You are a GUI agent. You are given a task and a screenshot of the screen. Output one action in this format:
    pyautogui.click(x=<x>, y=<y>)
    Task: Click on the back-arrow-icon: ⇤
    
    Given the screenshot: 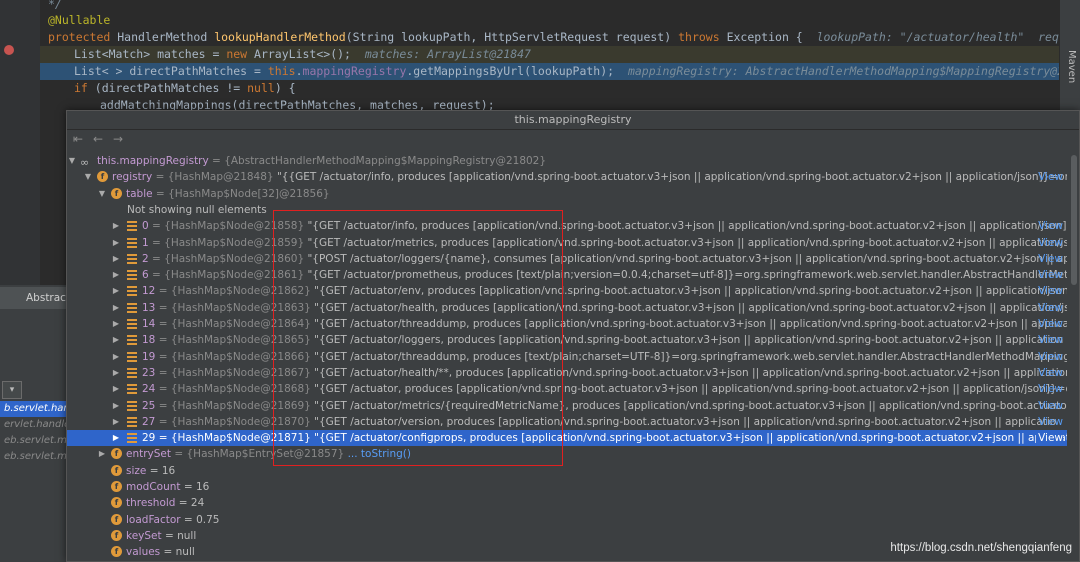 What is the action you would take?
    pyautogui.click(x=78, y=139)
    